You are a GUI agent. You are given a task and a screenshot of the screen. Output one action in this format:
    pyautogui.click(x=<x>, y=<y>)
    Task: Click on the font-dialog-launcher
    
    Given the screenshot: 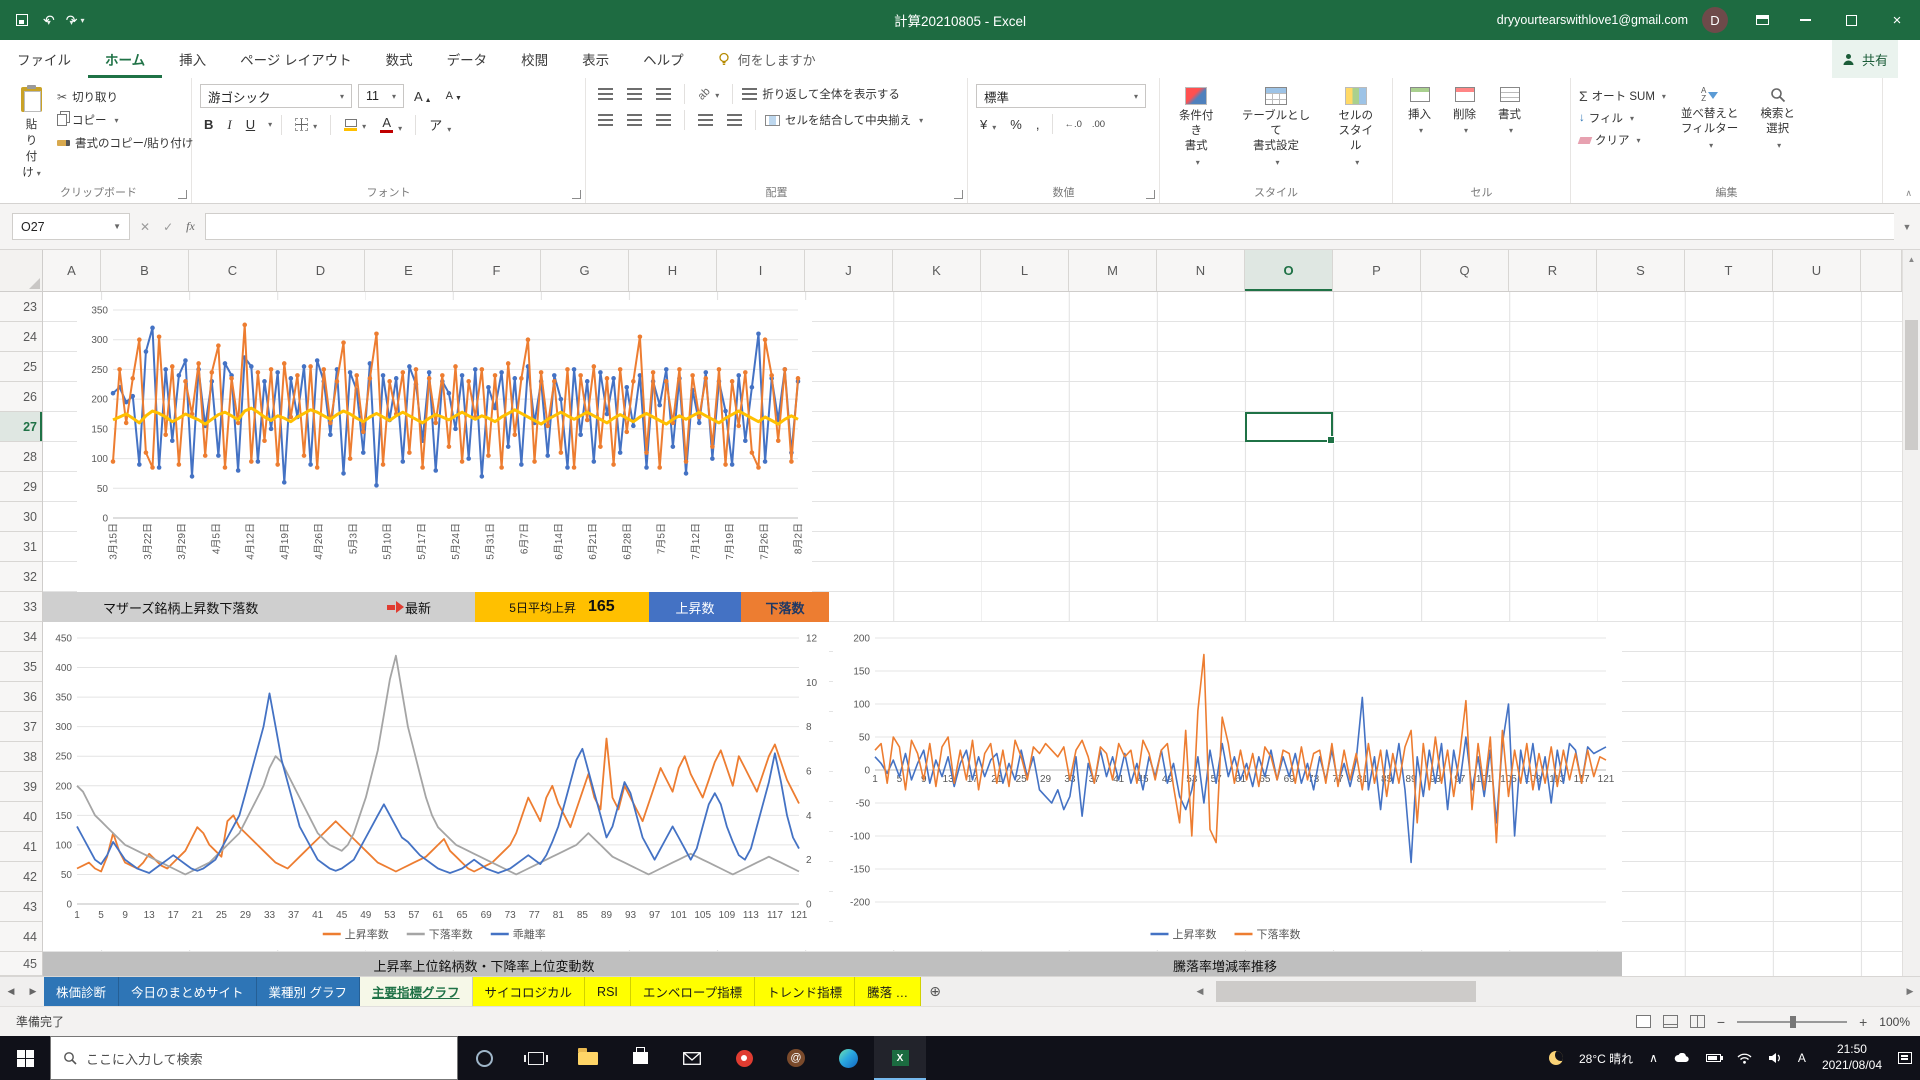 What is the action you would take?
    pyautogui.click(x=576, y=194)
    